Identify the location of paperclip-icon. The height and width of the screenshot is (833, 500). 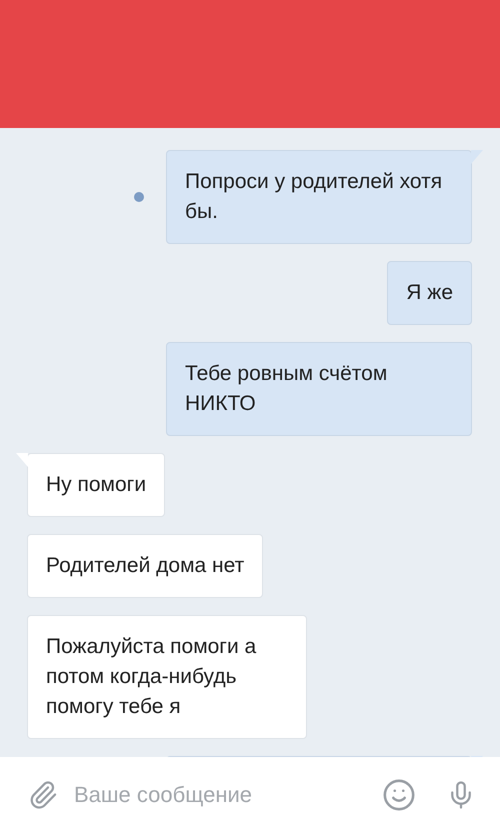
(43, 795).